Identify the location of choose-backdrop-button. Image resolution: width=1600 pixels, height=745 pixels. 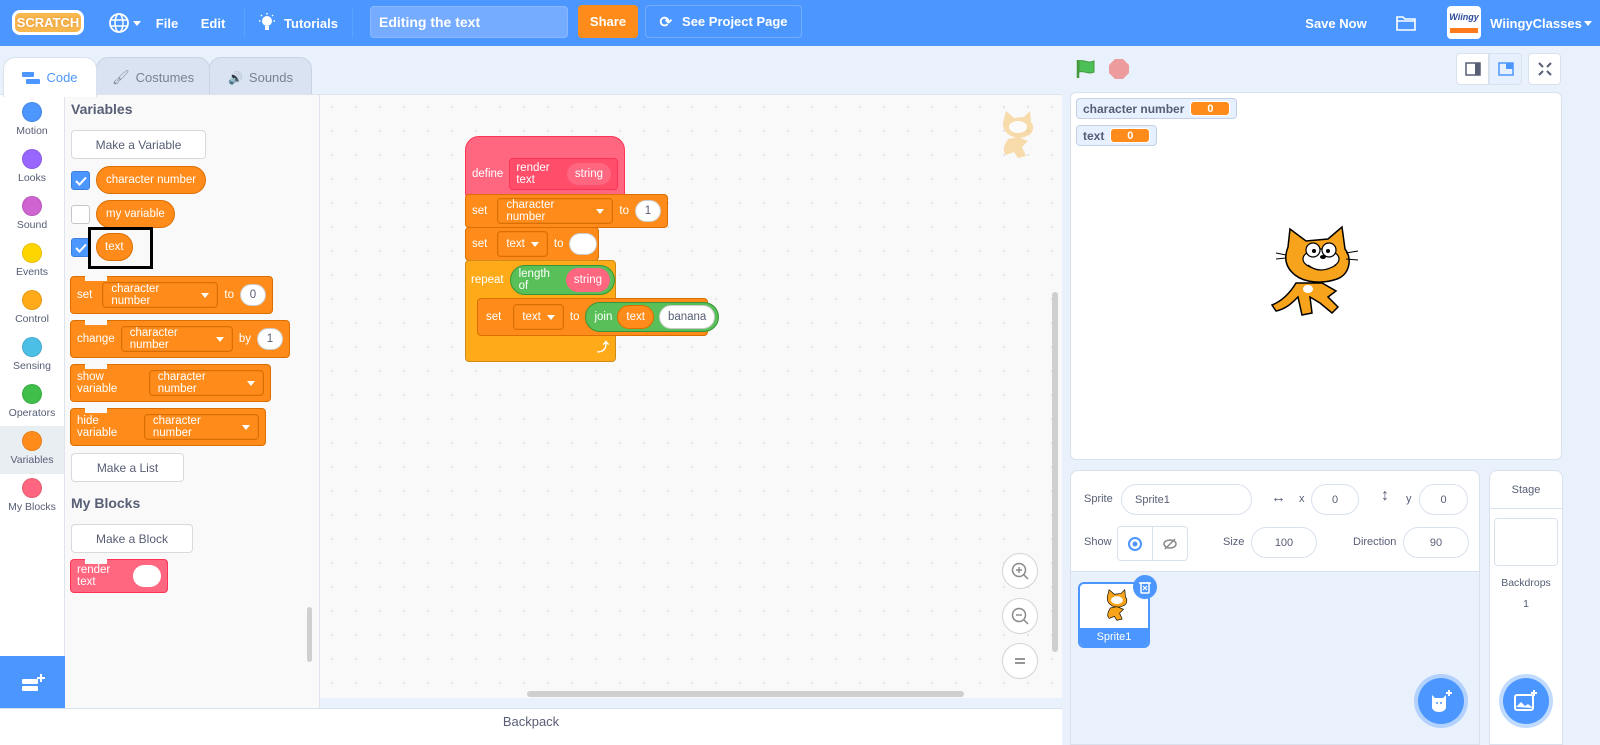
(1526, 701).